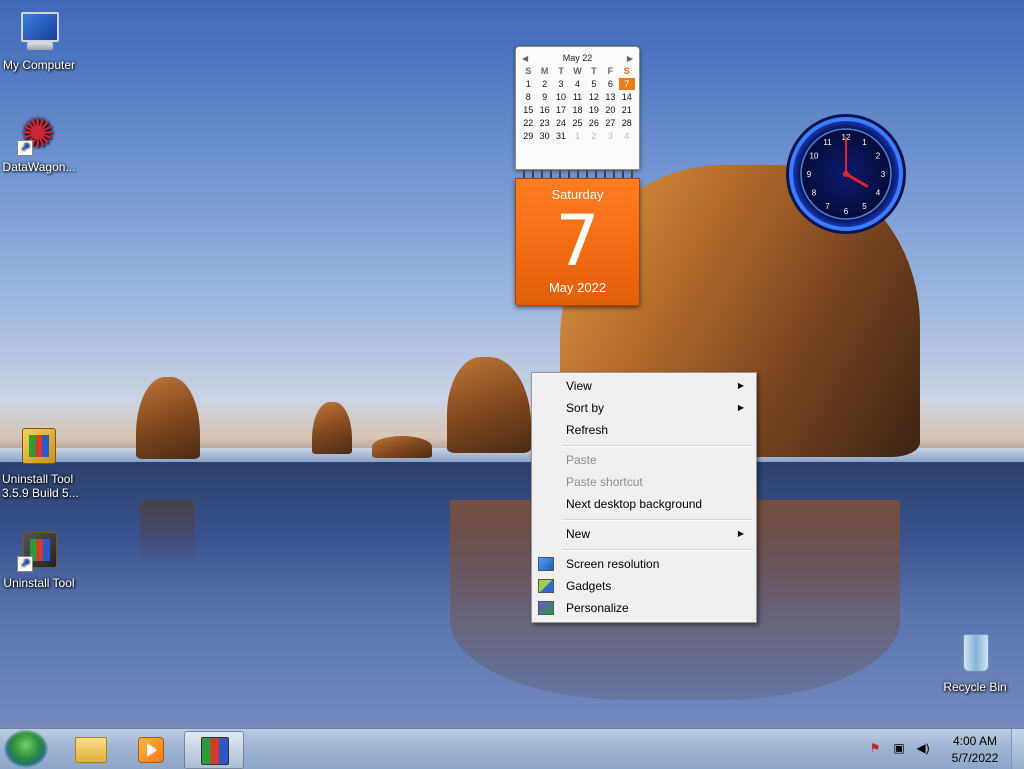 Image resolution: width=1024 pixels, height=769 pixels. Describe the element at coordinates (943, 749) in the screenshot. I see `notification-area: ⚑ ▣ ◀) 4:00 AM 5/7/2022` at that location.